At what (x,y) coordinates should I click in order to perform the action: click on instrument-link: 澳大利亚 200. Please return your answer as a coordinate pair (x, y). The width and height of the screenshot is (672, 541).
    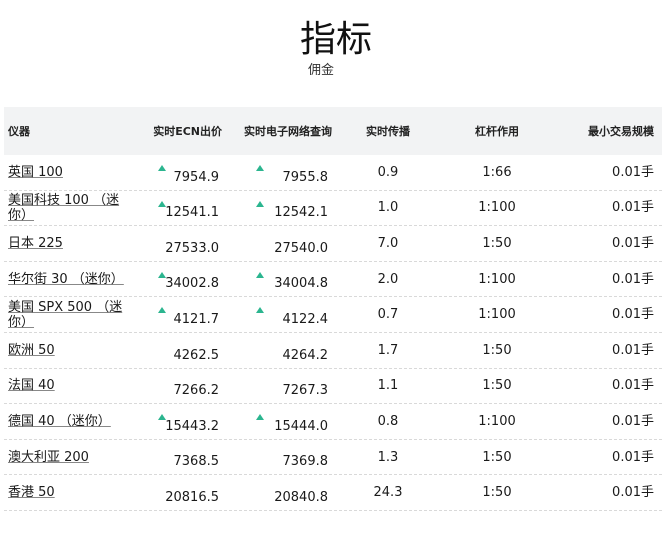
    Looking at the image, I should click on (71, 457).